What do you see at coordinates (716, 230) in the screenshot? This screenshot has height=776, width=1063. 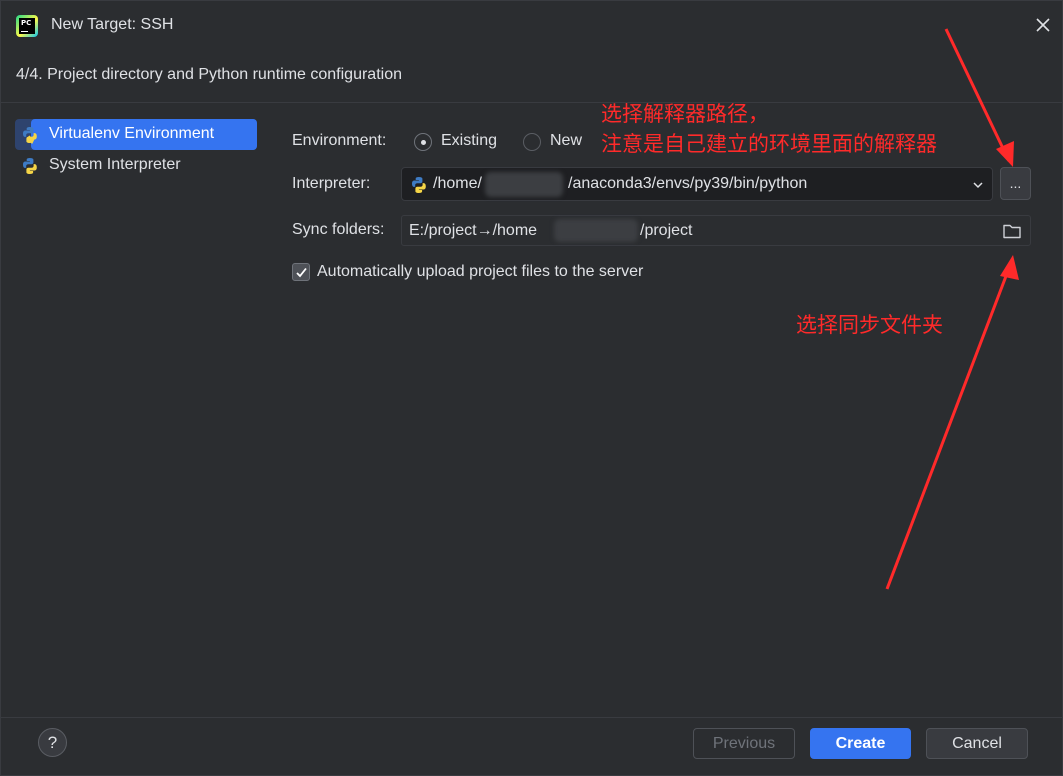 I see `sync-folders-field: E:/project→/home /project` at bounding box center [716, 230].